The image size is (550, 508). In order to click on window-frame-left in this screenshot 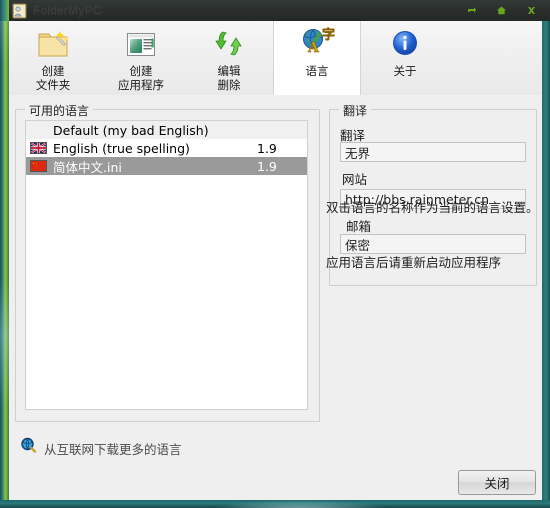, I will do `click(4, 254)`.